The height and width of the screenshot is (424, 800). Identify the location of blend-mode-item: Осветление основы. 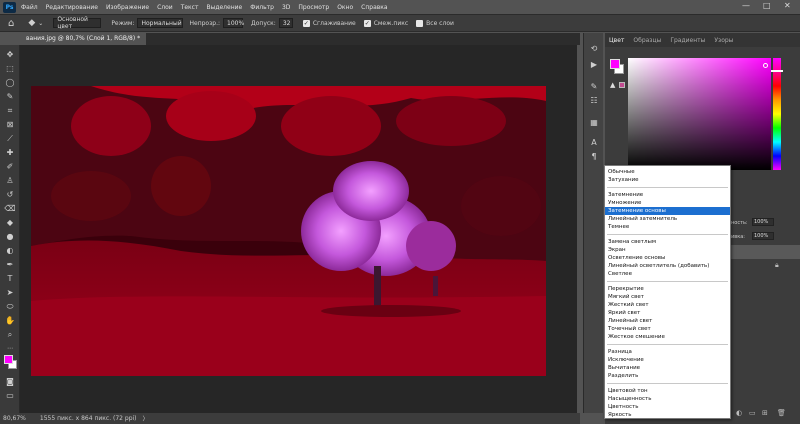
(667, 258).